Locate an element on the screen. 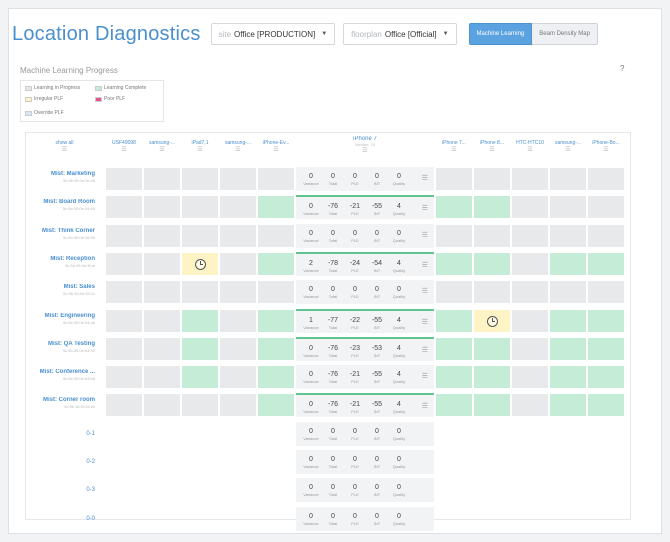  help-icon: ? is located at coordinates (622, 68).